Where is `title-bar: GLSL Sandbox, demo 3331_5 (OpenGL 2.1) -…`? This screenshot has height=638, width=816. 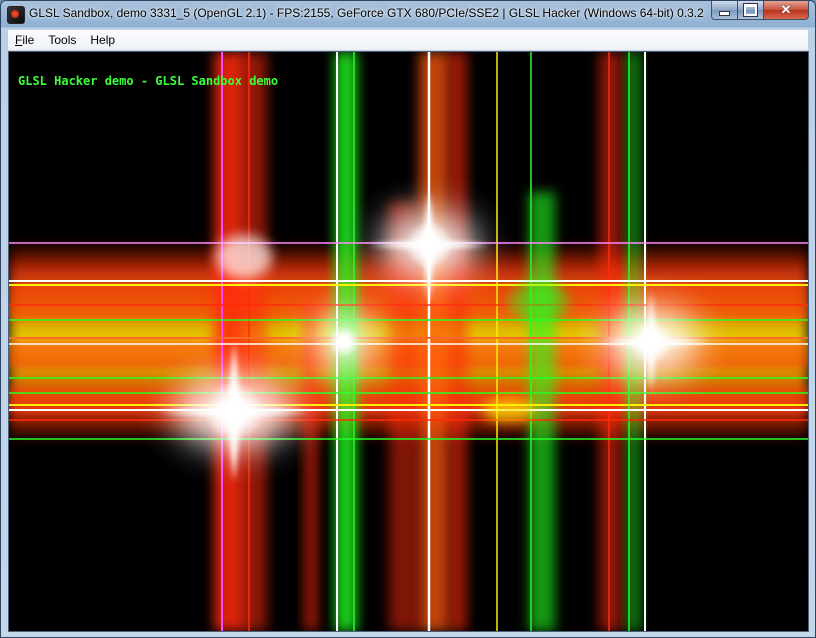
title-bar: GLSL Sandbox, demo 3331_5 (OpenGL 2.1) -… is located at coordinates (408, 14).